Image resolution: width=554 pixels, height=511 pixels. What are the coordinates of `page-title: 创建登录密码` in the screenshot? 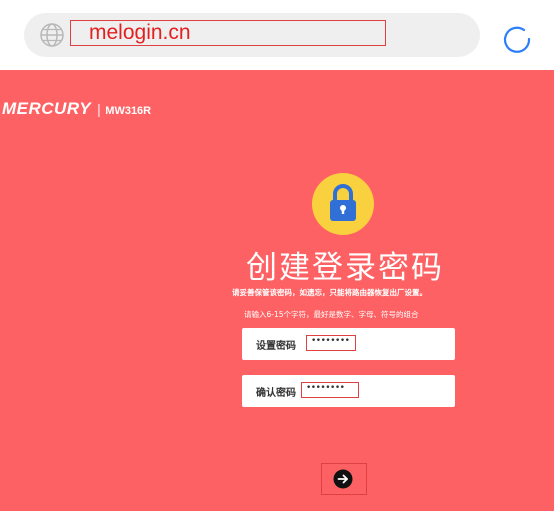 It's located at (345, 268).